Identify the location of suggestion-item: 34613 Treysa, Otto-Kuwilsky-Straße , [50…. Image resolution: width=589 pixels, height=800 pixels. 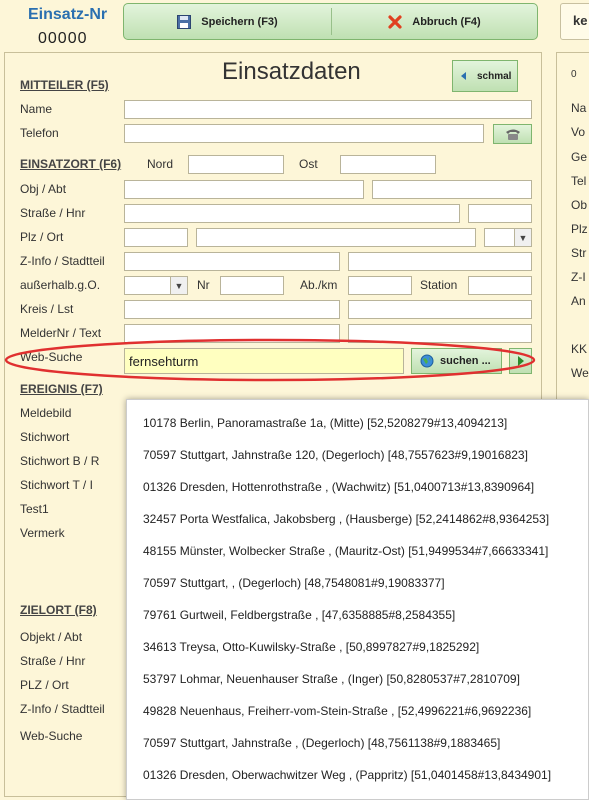
(311, 647).